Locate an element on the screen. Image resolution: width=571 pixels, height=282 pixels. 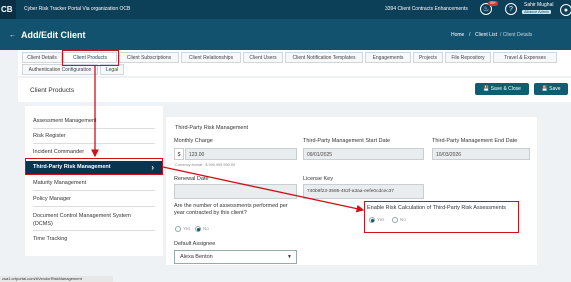
arrow-sidebar-to-enable is located at coordinates (263, 189).